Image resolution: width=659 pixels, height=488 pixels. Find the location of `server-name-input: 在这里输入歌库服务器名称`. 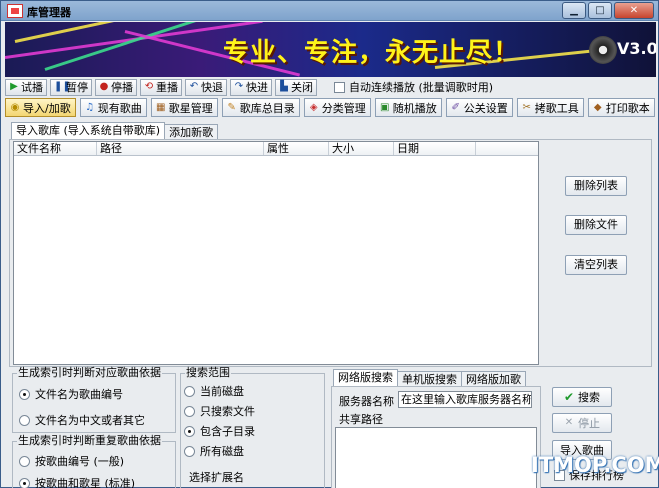

server-name-input: 在这里输入歌库服务器名称 is located at coordinates (465, 399).